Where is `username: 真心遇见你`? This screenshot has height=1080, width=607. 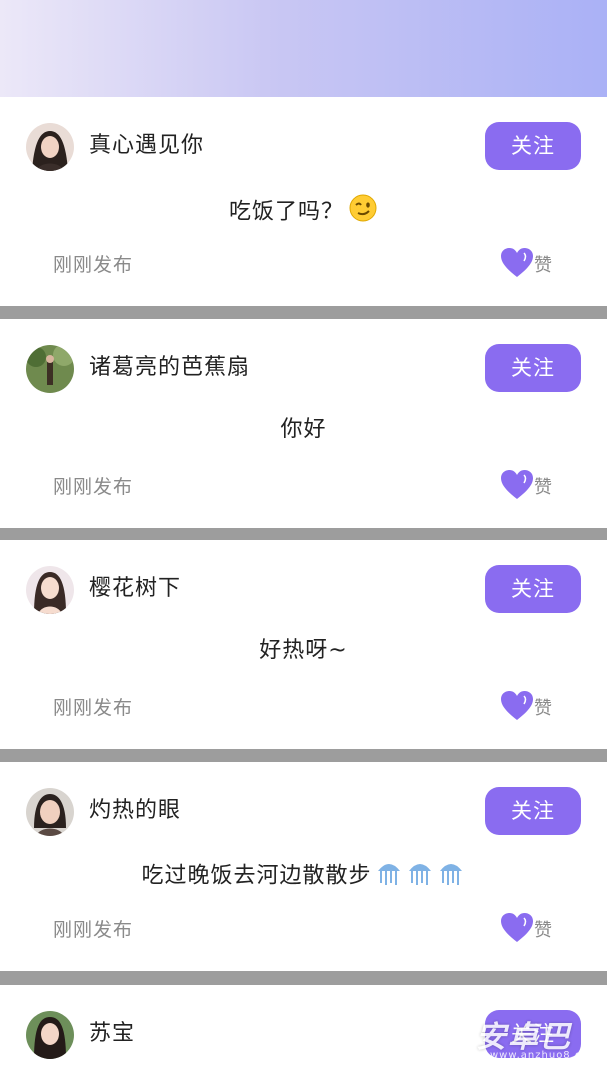 username: 真心遇见你 is located at coordinates (146, 146).